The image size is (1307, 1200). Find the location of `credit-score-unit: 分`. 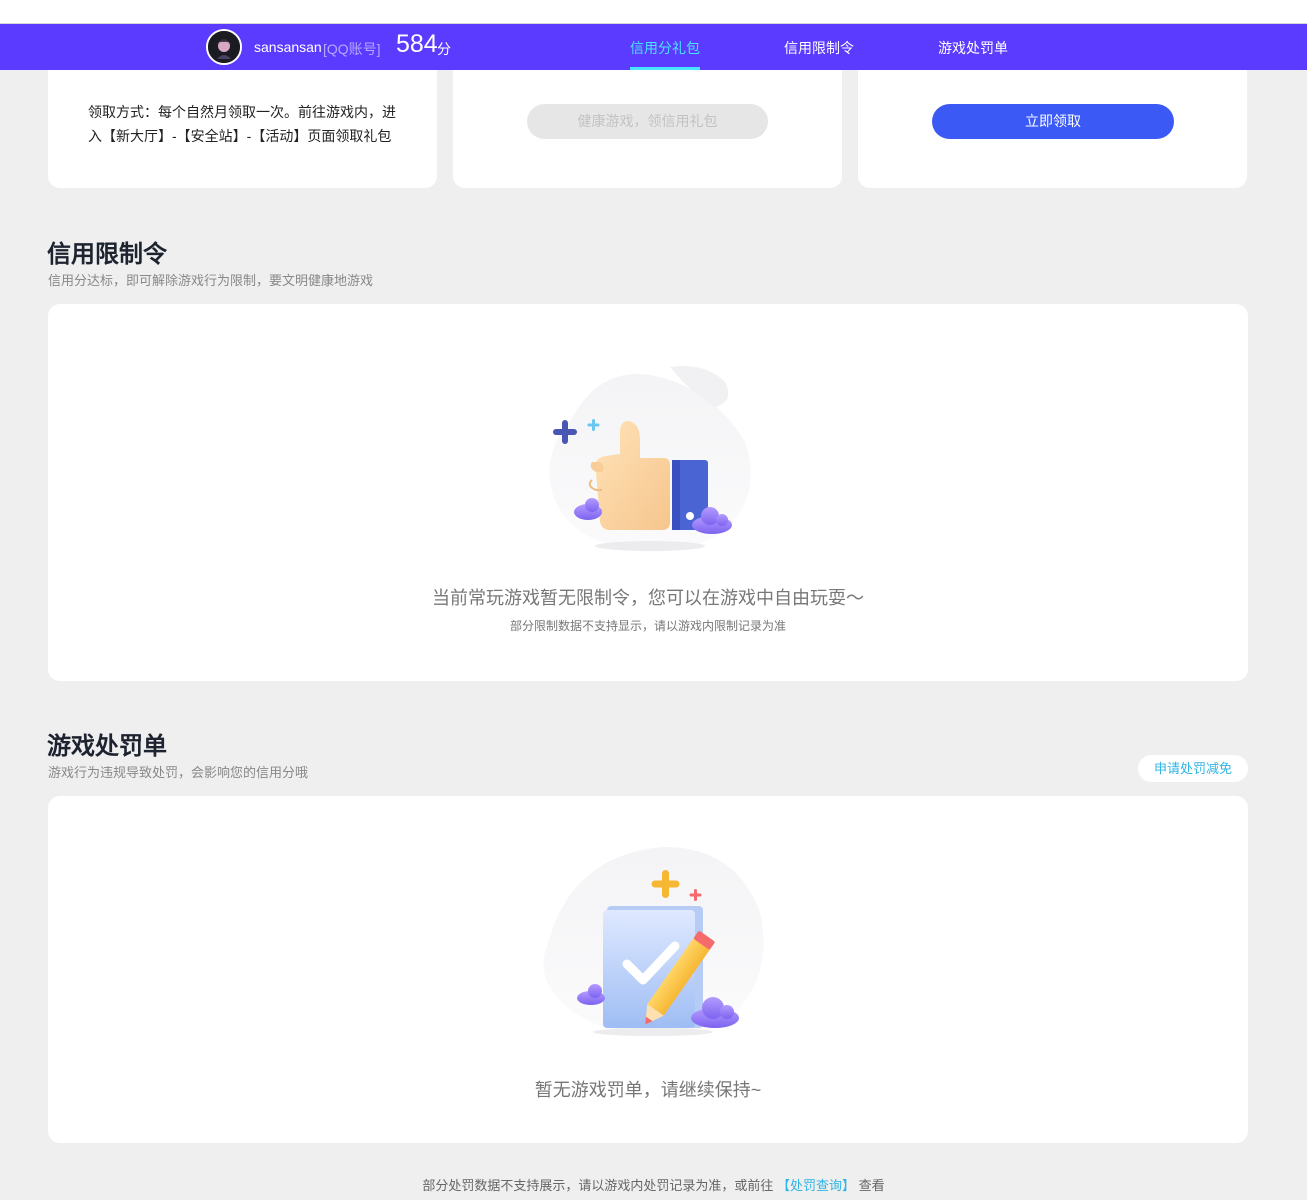

credit-score-unit: 分 is located at coordinates (444, 49).